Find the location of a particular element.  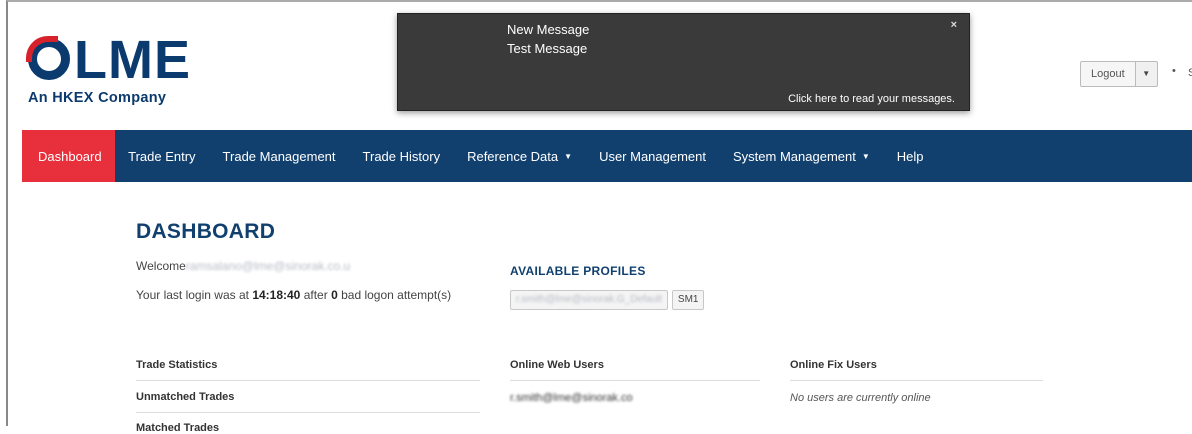

nav-label: Reference Data is located at coordinates (513, 156).